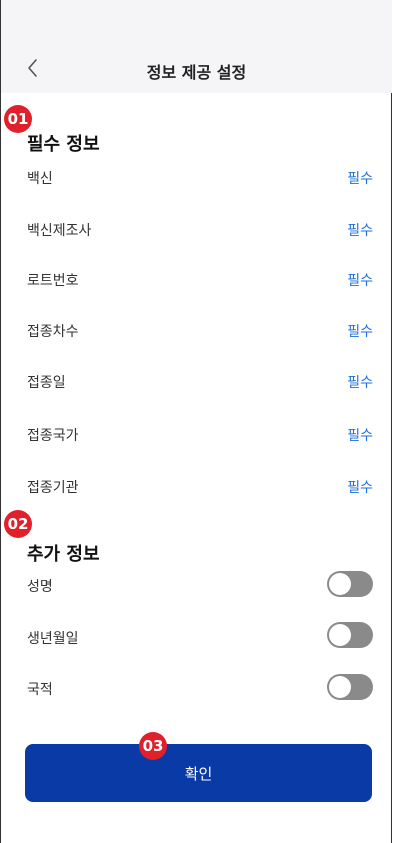  Describe the element at coordinates (40, 690) in the screenshot. I see `optional-item-label: 국적` at that location.